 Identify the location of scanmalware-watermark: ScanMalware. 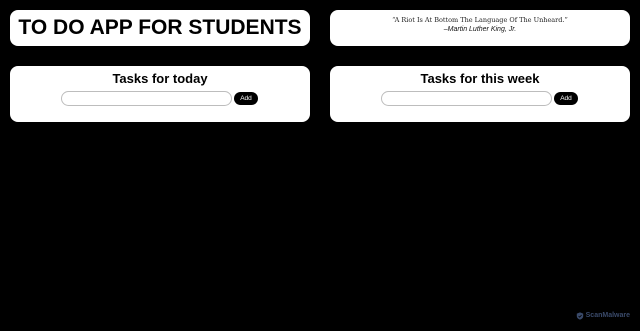
(603, 316).